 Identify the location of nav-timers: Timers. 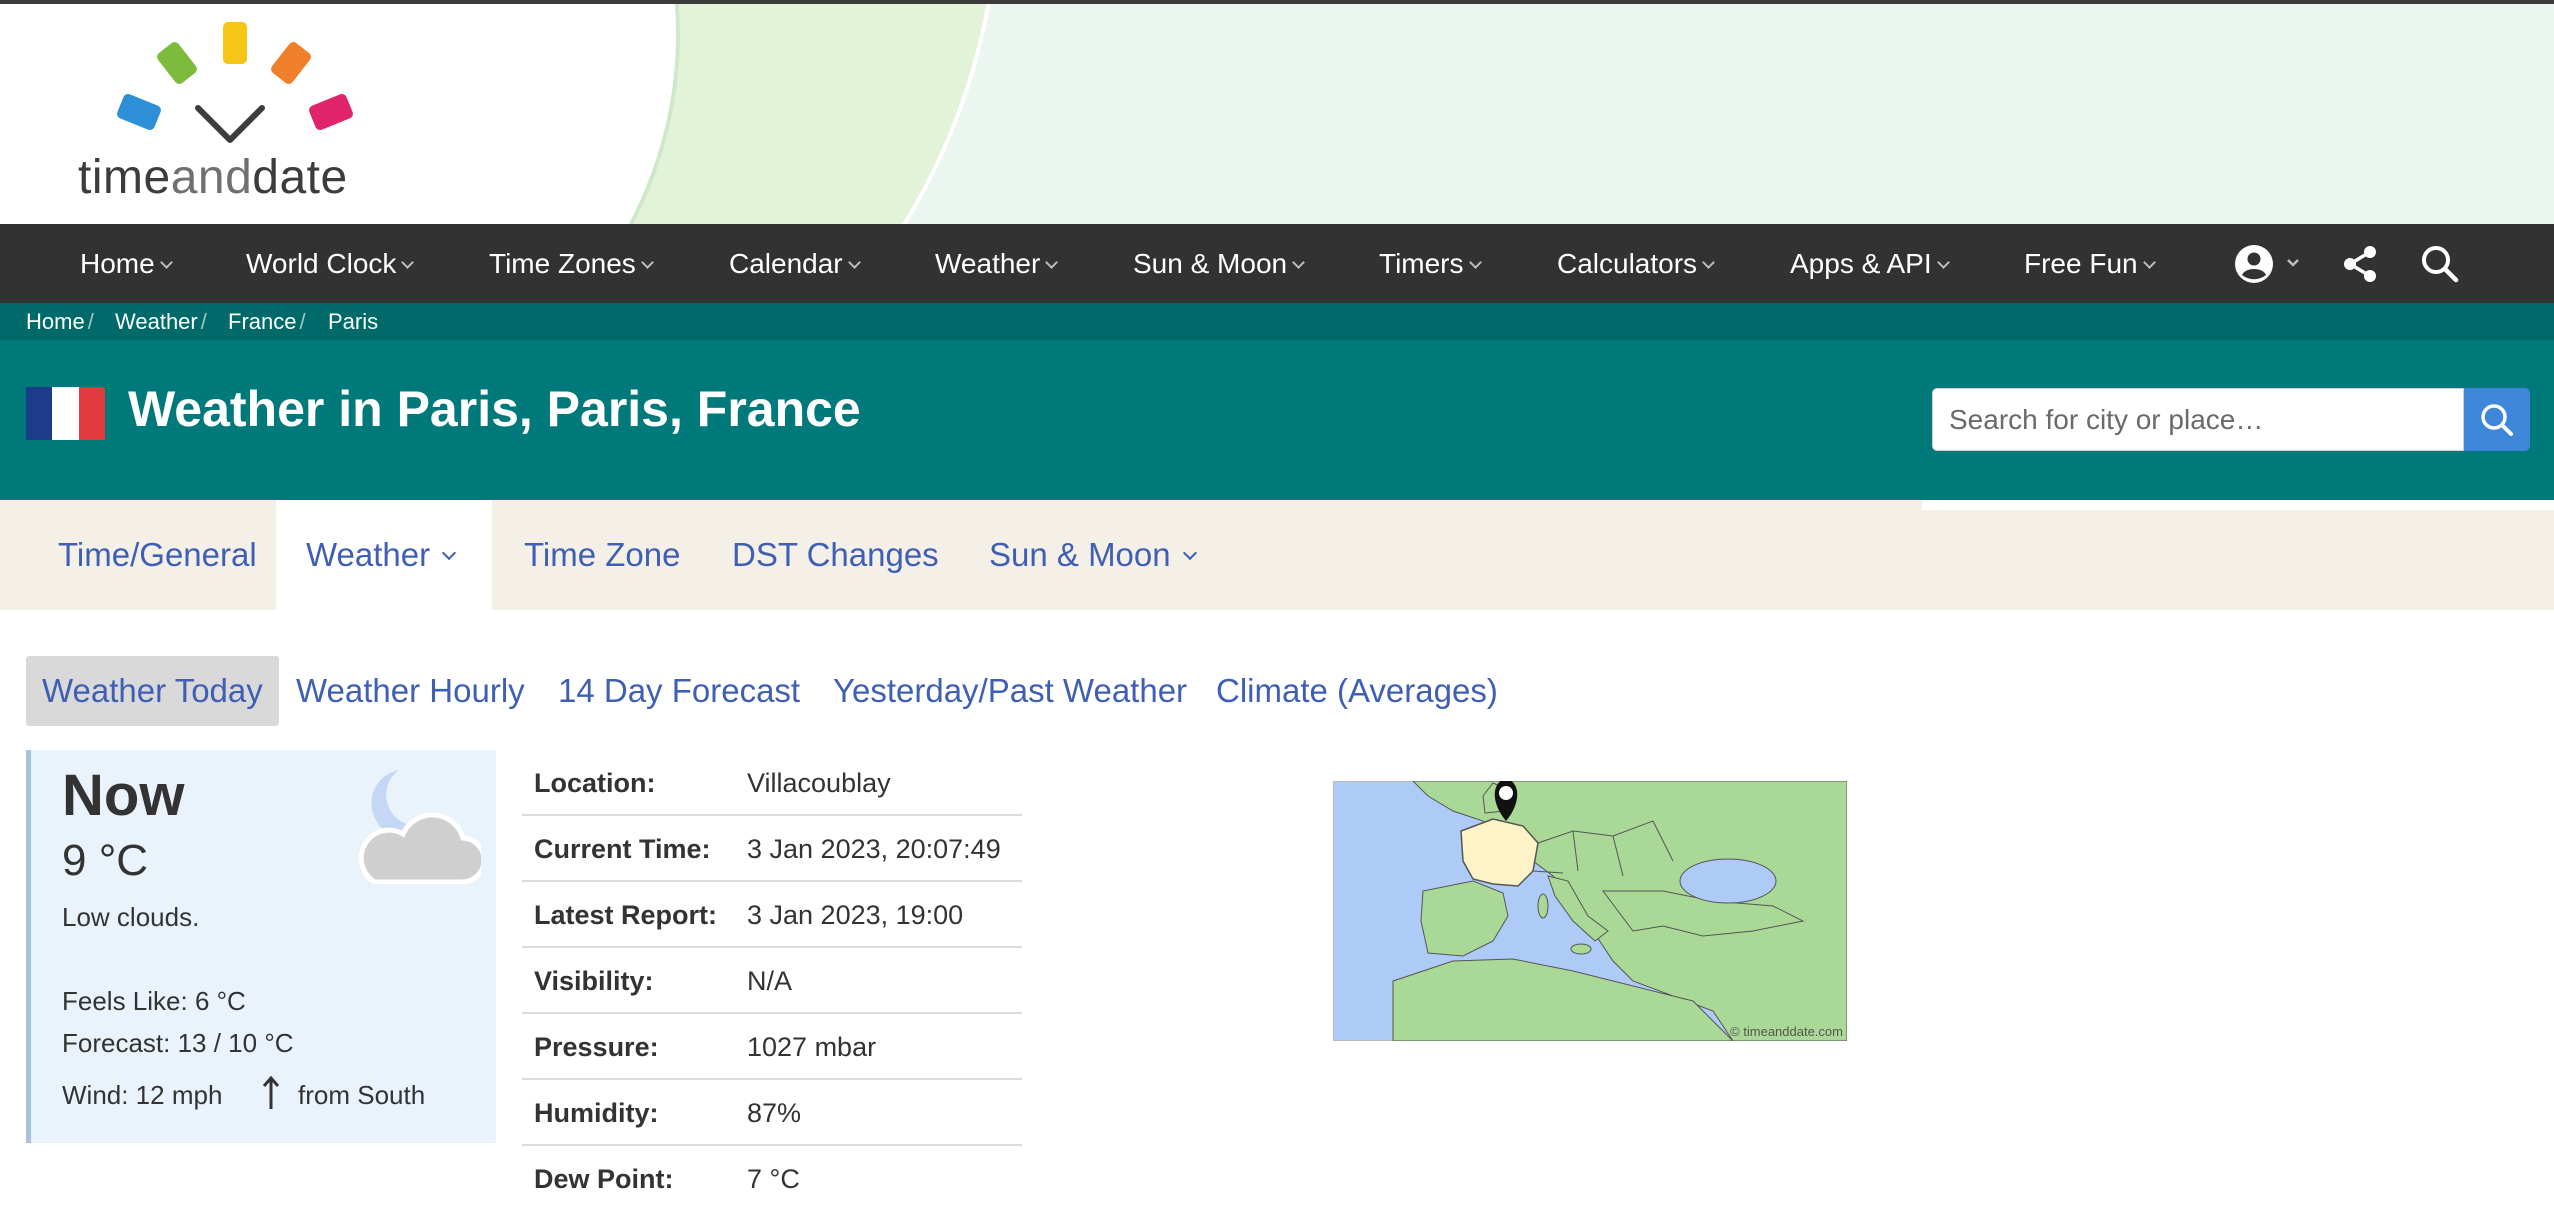
(1430, 263).